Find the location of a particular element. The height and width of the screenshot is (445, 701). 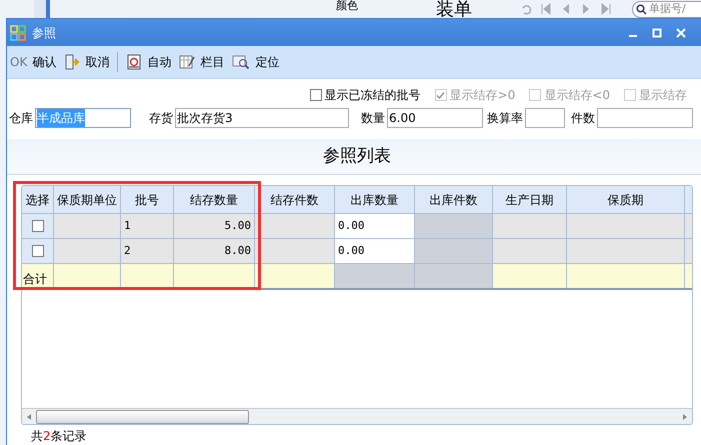

last-page-icon is located at coordinates (606, 9).